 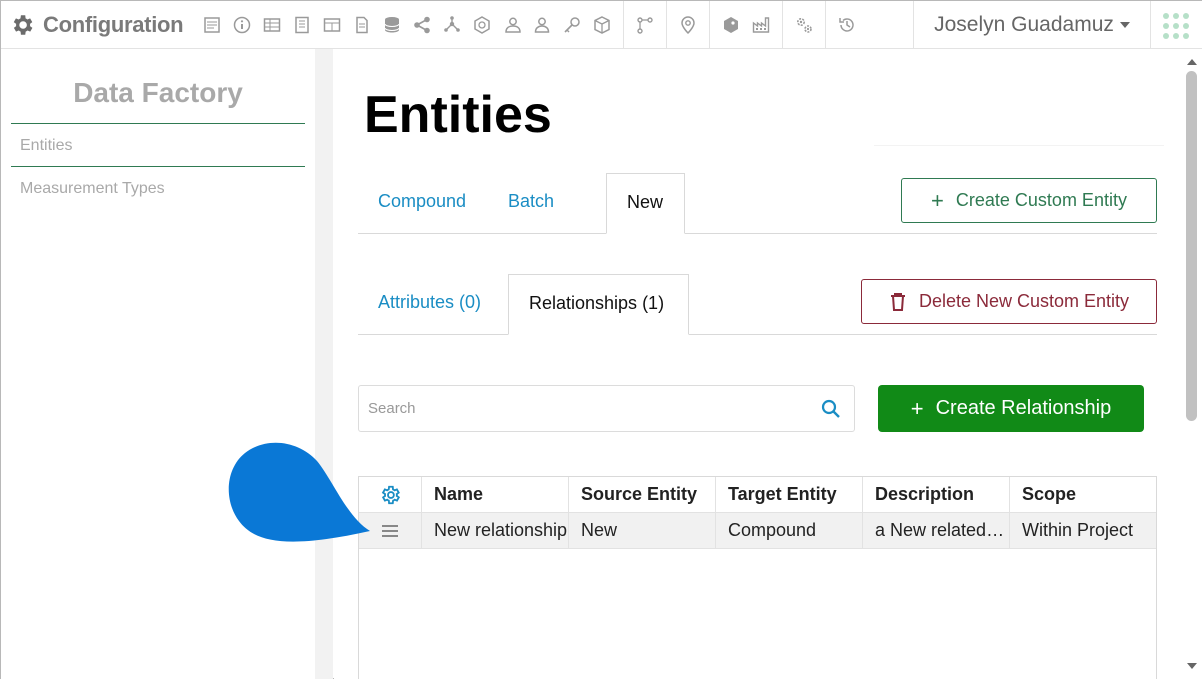 What do you see at coordinates (158, 92) in the screenshot?
I see `sidebar-title: Data Factory` at bounding box center [158, 92].